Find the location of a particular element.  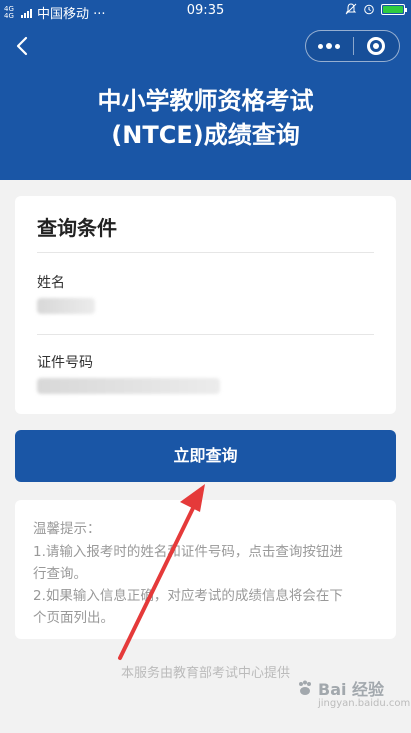

more-dots-icon is located at coordinates (321, 46).